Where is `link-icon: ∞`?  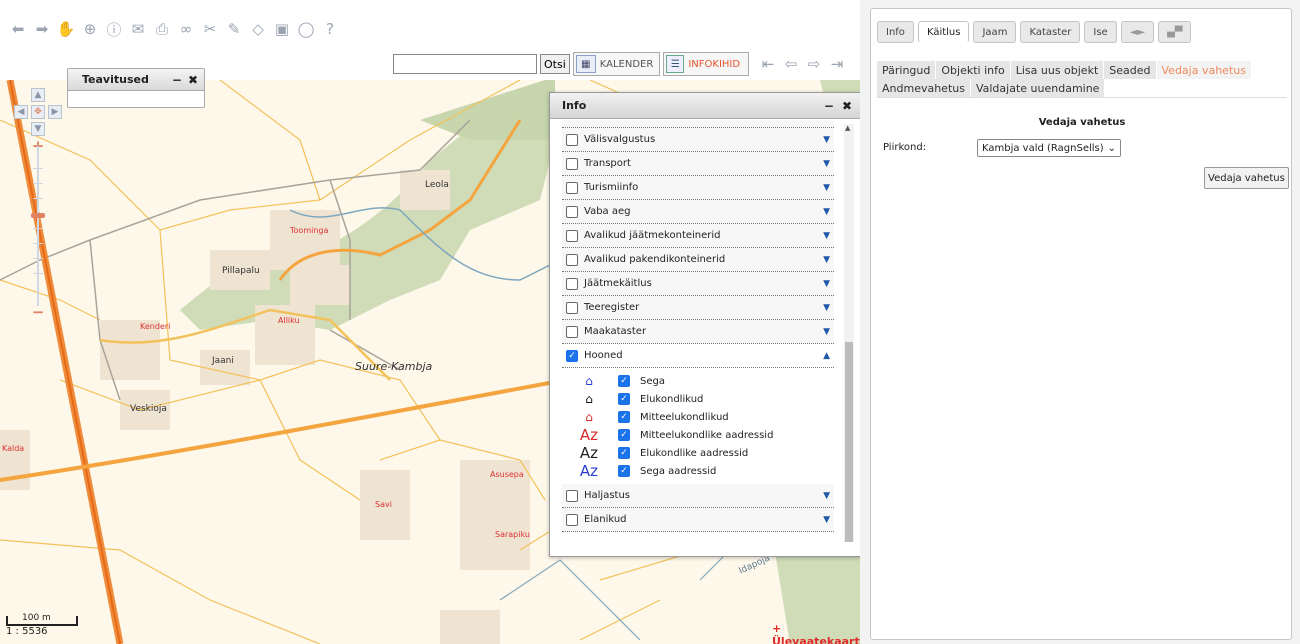
link-icon: ∞ is located at coordinates (186, 29).